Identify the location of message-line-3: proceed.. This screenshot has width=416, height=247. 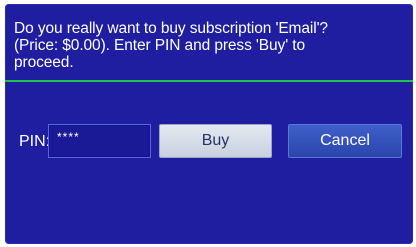
(44, 62).